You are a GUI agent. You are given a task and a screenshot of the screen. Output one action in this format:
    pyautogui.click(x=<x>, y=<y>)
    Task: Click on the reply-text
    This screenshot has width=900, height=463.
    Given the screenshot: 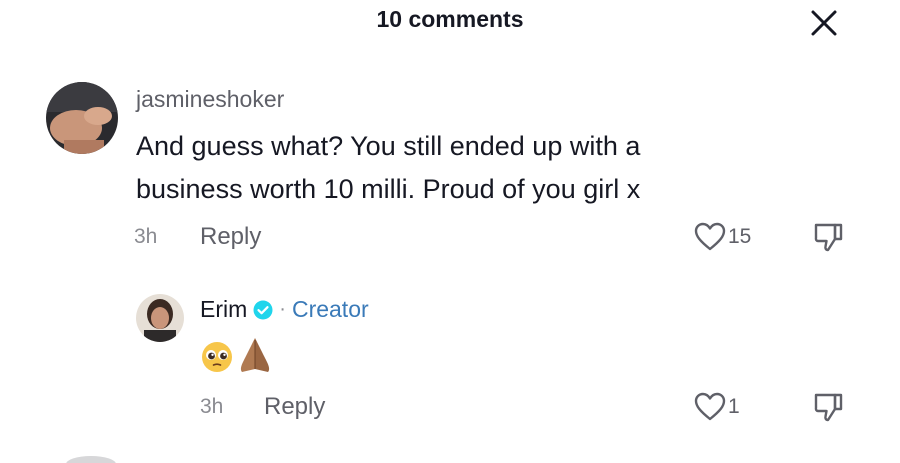 What is the action you would take?
    pyautogui.click(x=236, y=355)
    